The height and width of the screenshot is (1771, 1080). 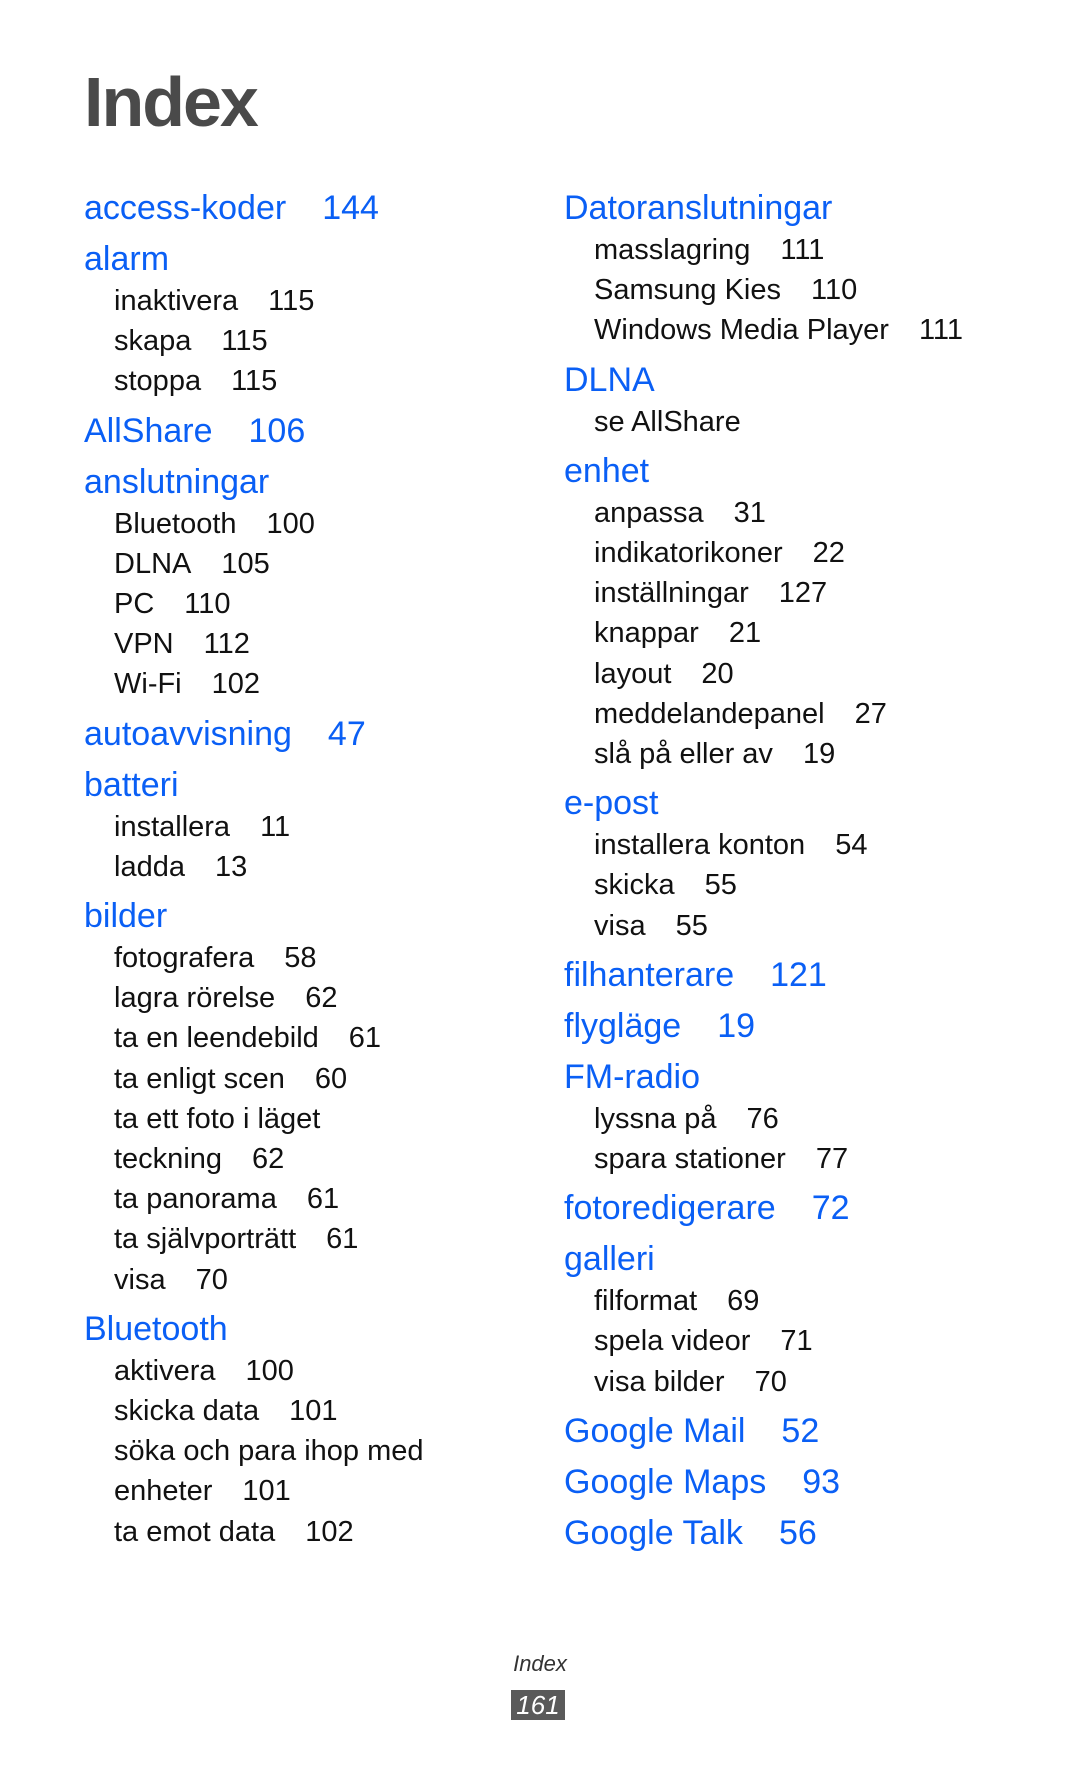 What do you see at coordinates (304, 1471) in the screenshot?
I see `index-subentry: söka och para ihop med enheter 101` at bounding box center [304, 1471].